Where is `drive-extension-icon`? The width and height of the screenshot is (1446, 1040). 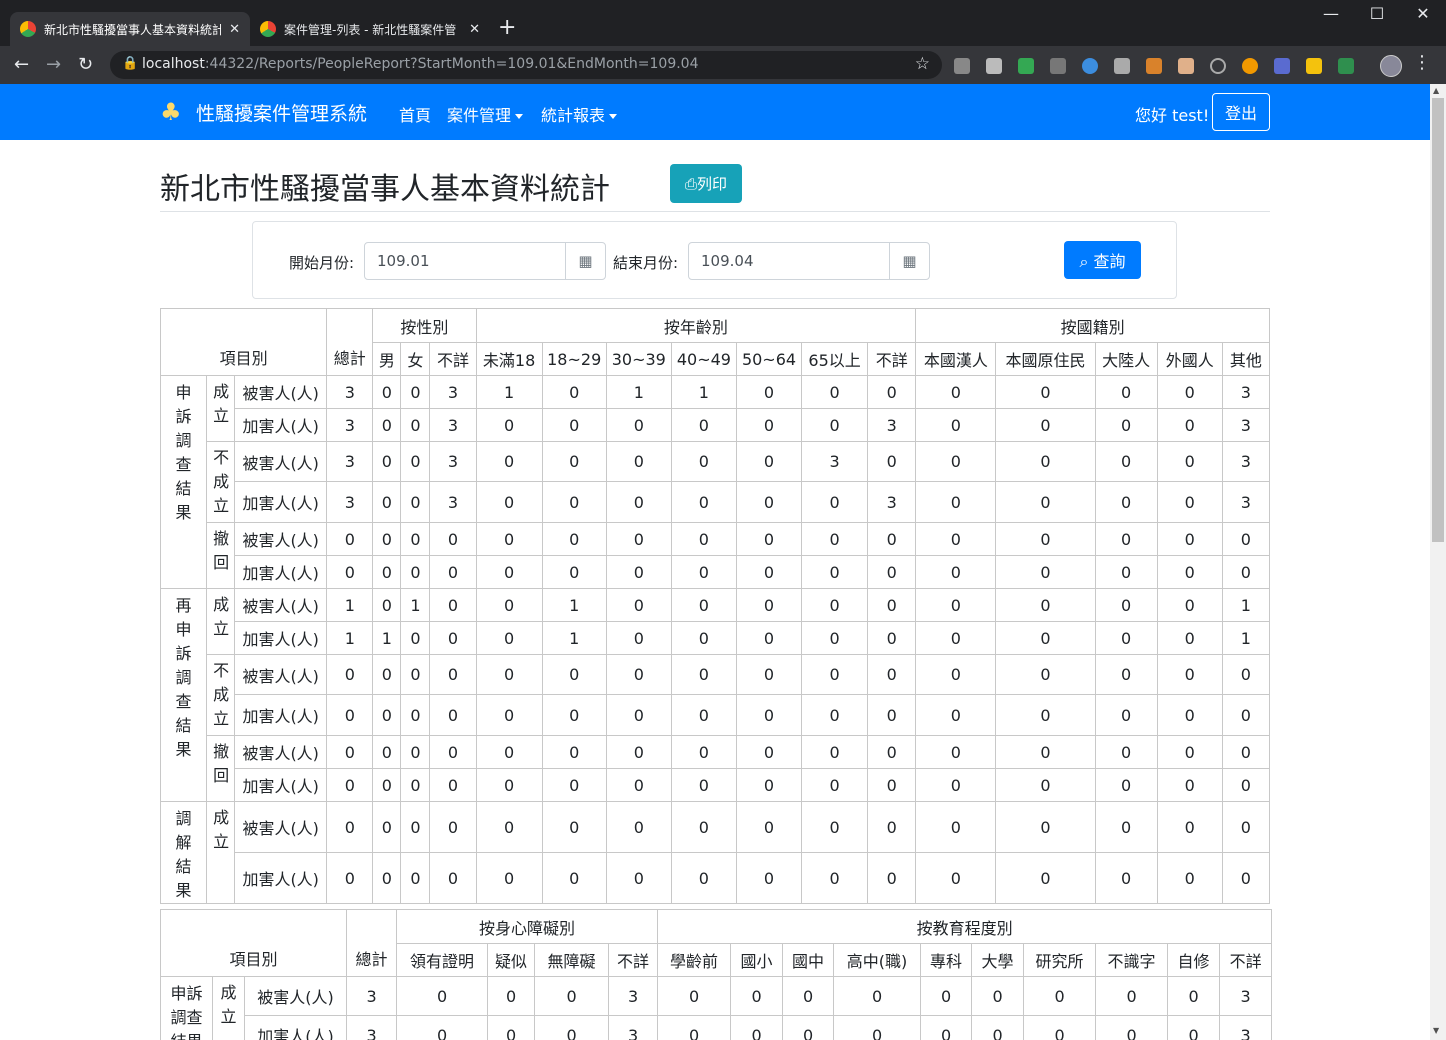
drive-extension-icon is located at coordinates (1026, 66).